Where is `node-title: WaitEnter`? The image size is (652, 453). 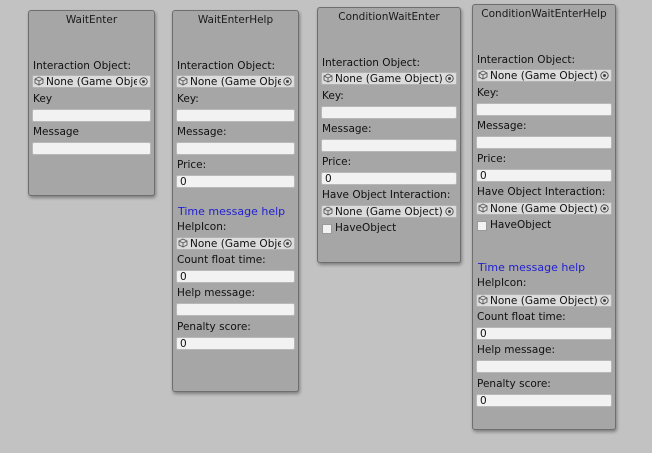 node-title: WaitEnter is located at coordinates (91, 20).